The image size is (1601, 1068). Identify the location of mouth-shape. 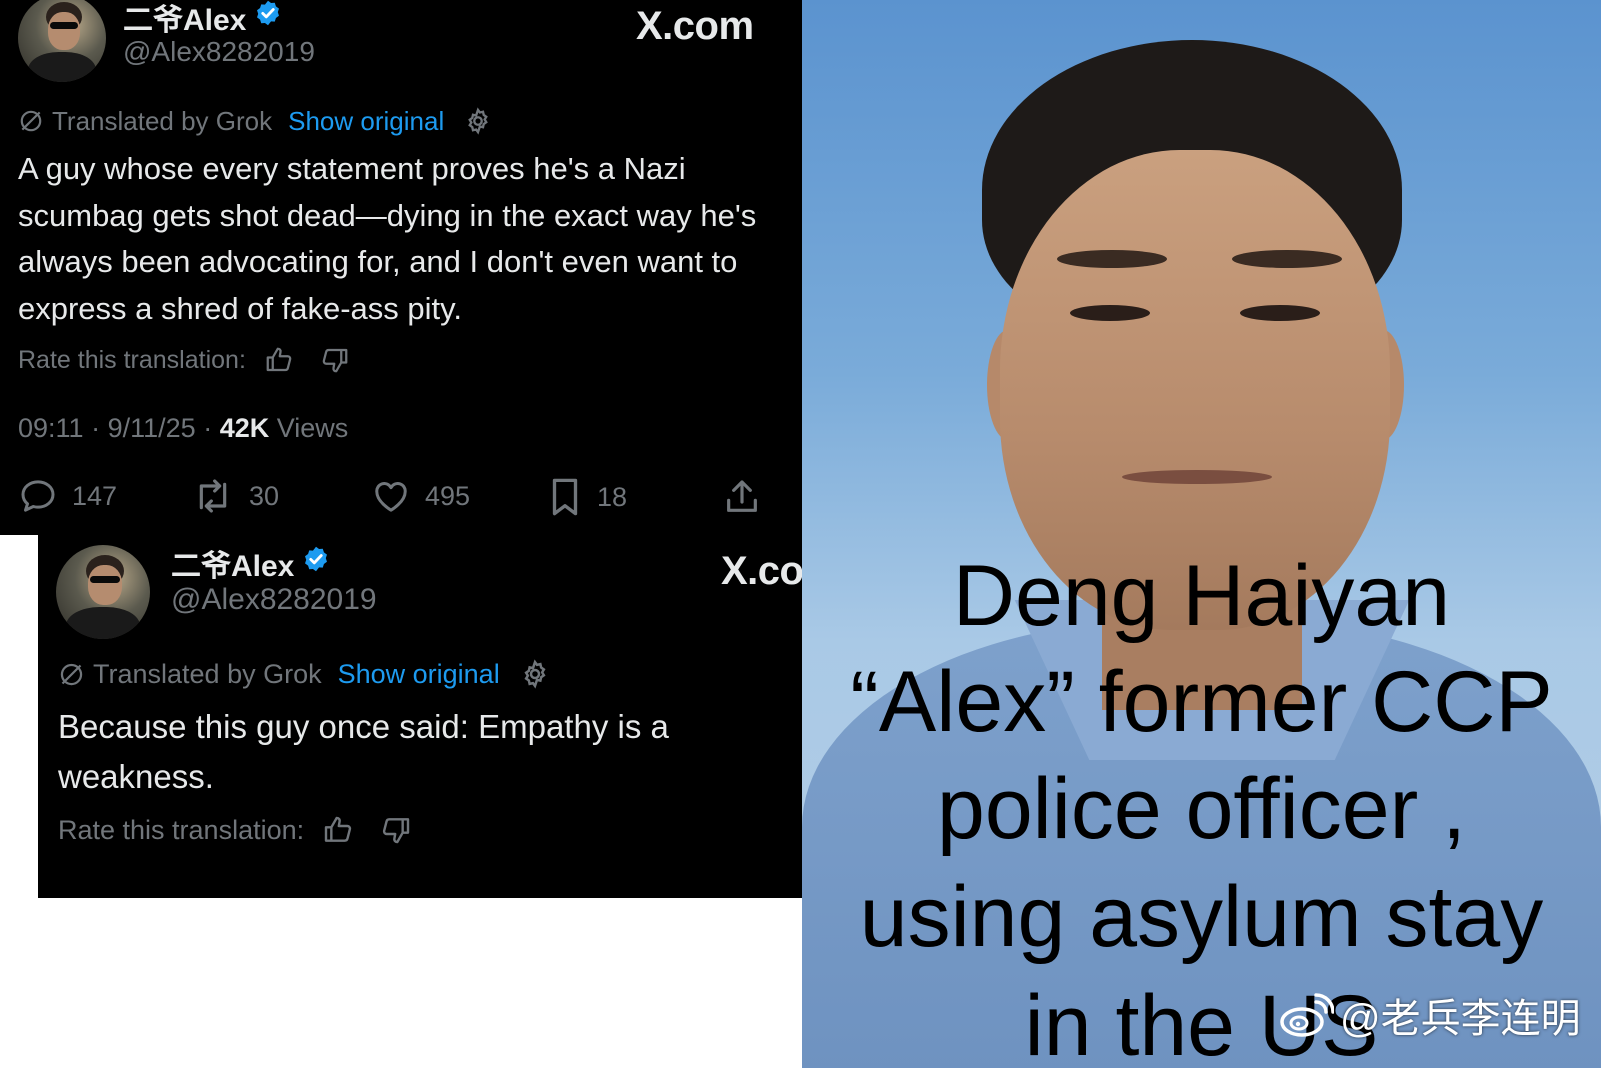
(1197, 477).